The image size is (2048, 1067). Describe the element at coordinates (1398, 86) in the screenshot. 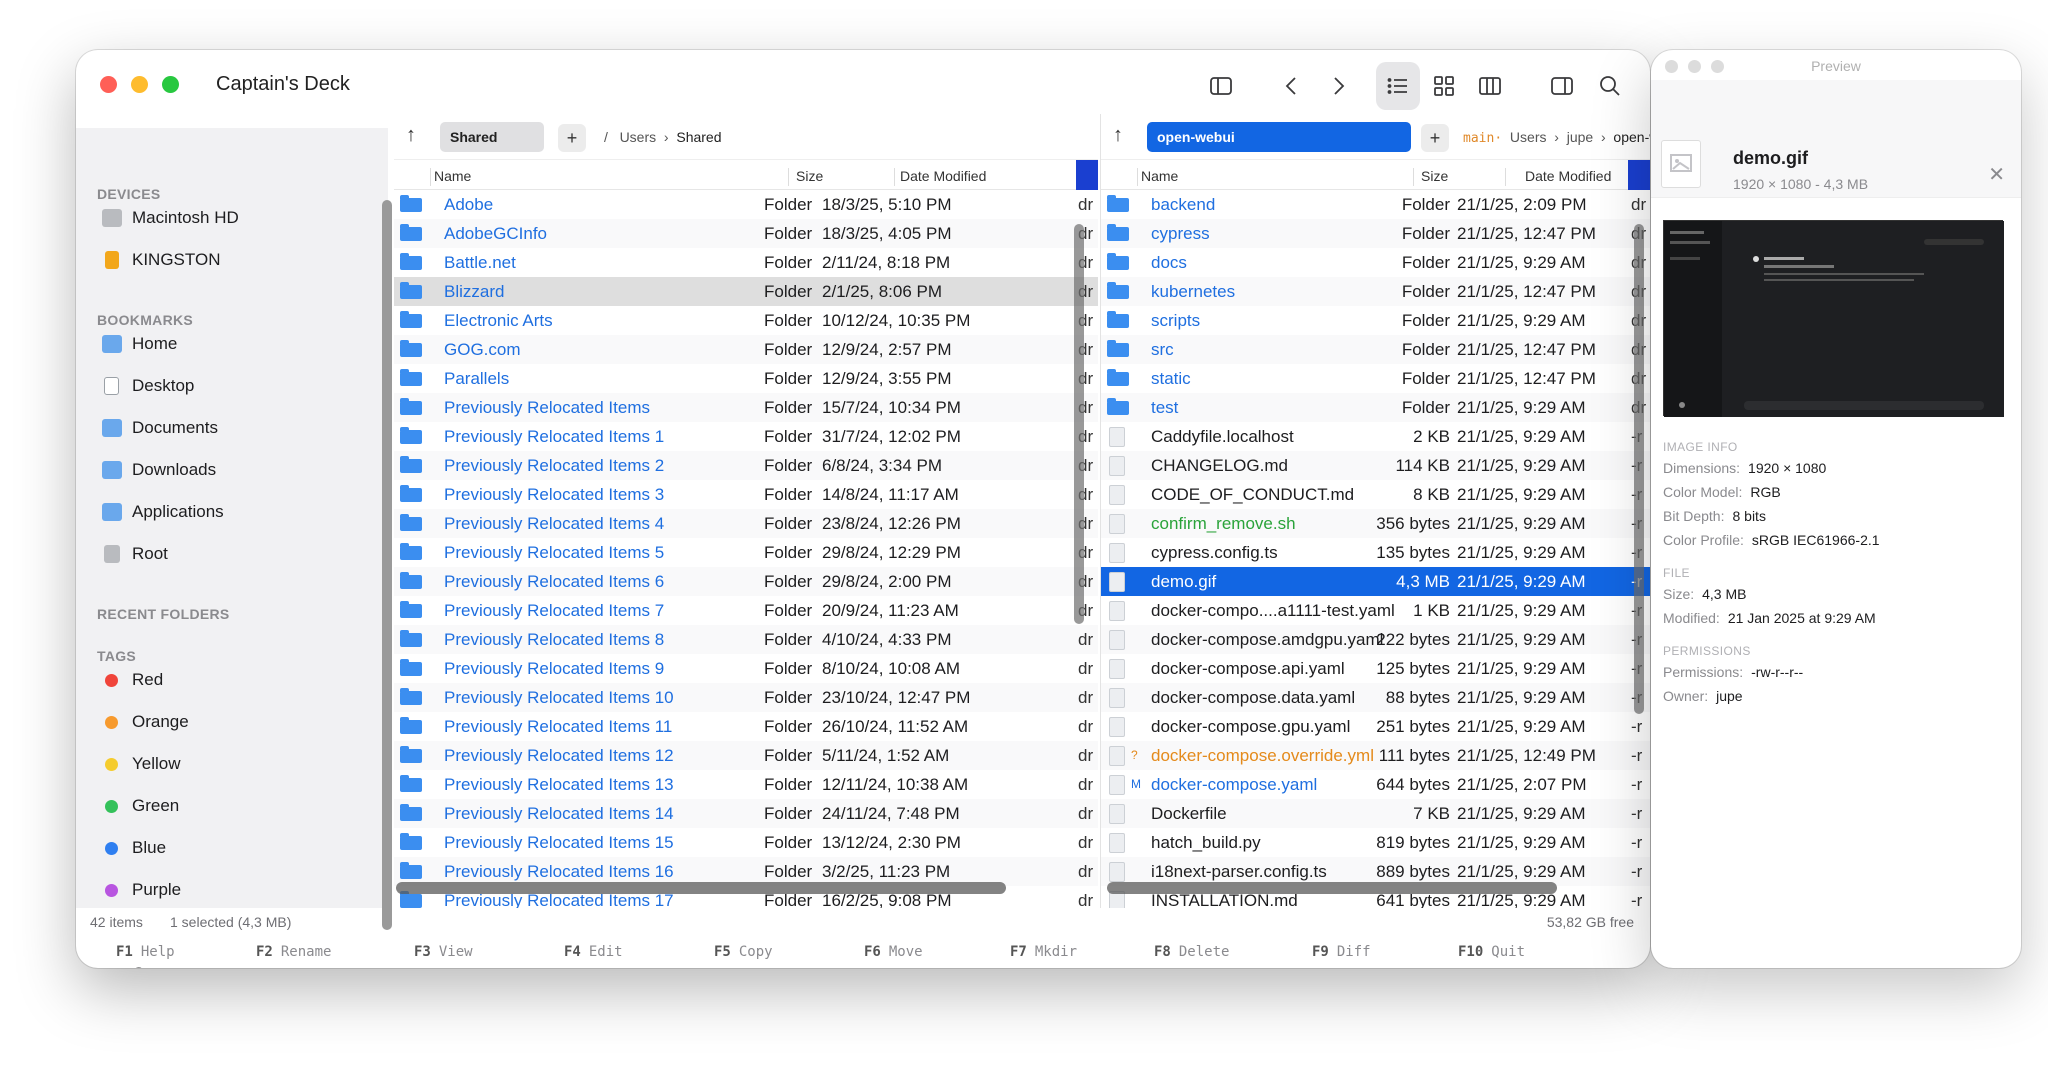

I see `list-view-button` at that location.